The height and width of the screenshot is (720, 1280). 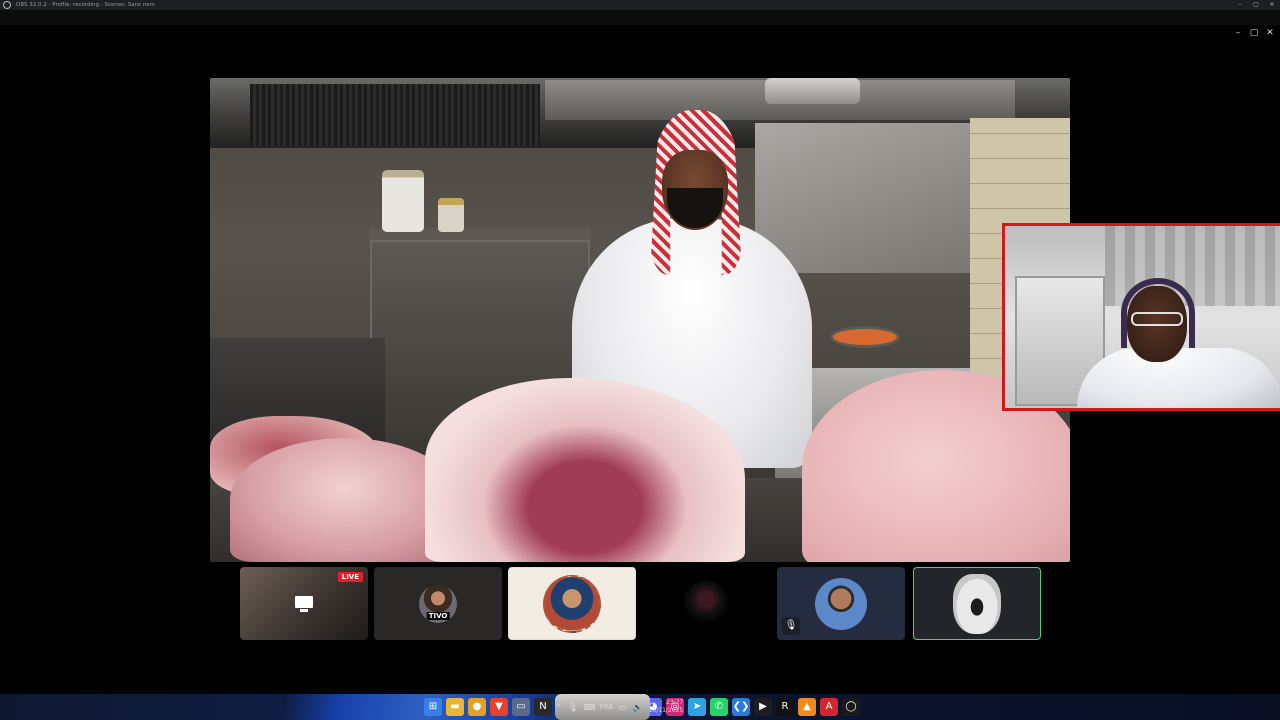 I want to click on maximize-button: ▢, so click(x=1256, y=5).